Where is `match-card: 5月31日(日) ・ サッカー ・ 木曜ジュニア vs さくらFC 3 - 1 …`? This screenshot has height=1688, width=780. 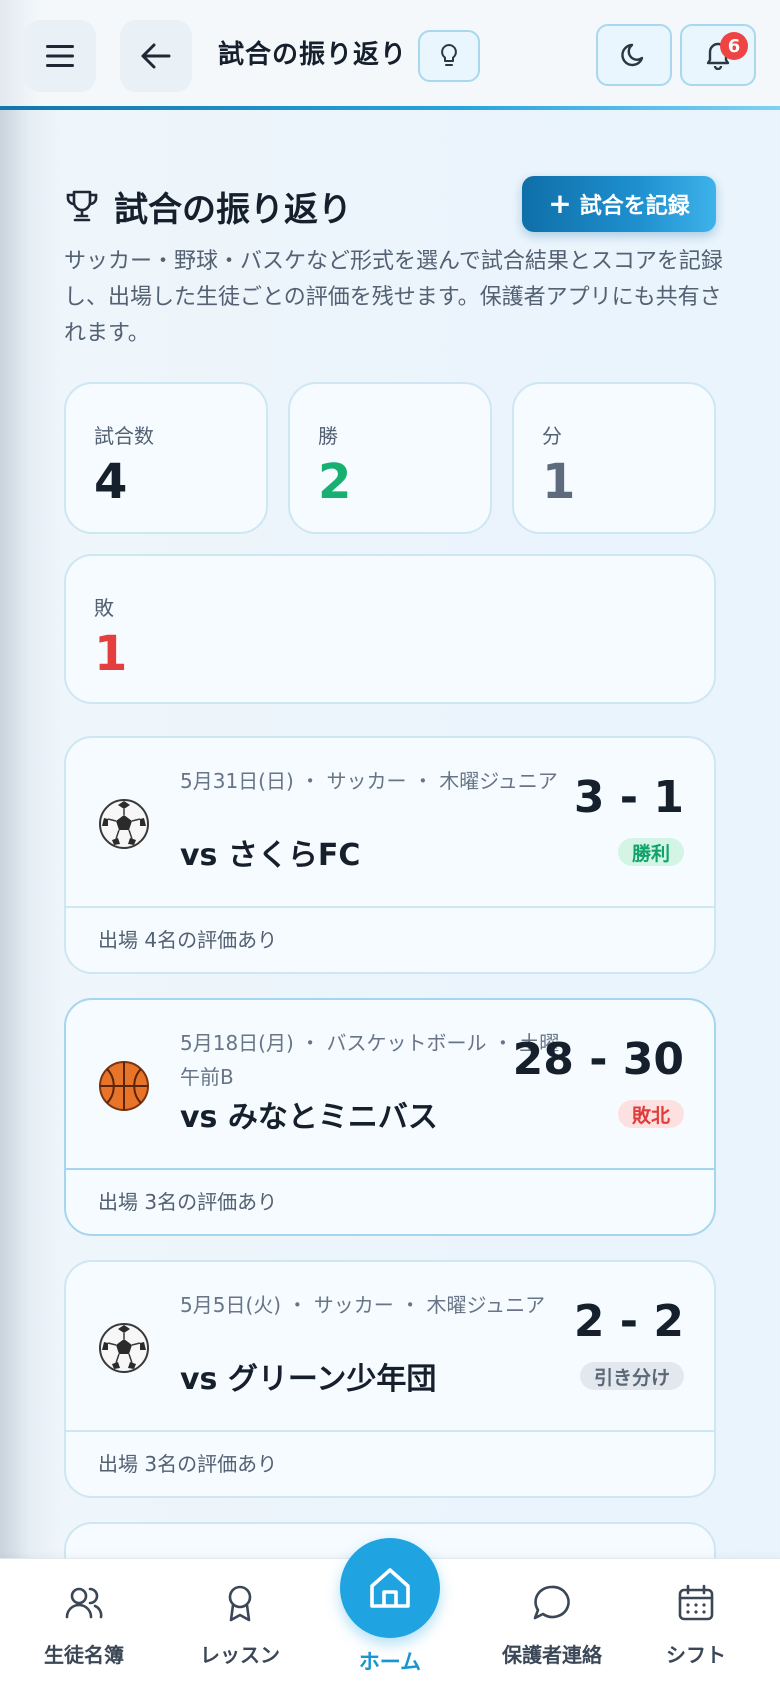 match-card: 5月31日(日) ・ サッカー ・ 木曜ジュニア vs さくらFC 3 - 1 … is located at coordinates (390, 855).